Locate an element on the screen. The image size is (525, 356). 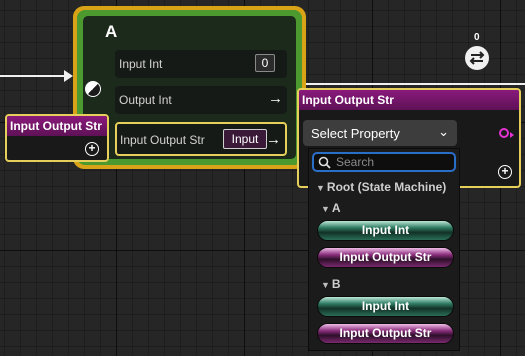
property-row-input-output-str: Input Output Str Input → is located at coordinates (201, 139).